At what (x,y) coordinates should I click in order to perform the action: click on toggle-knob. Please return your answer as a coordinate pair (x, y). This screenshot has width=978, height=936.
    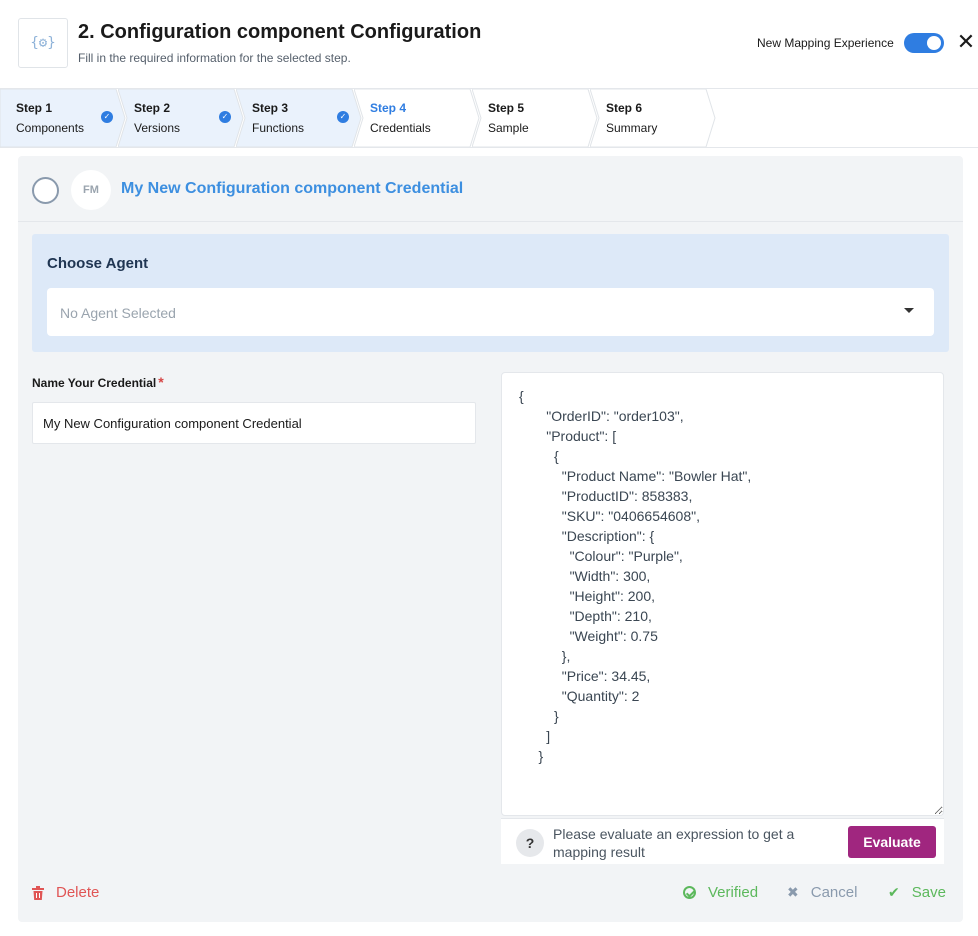
    Looking at the image, I should click on (934, 43).